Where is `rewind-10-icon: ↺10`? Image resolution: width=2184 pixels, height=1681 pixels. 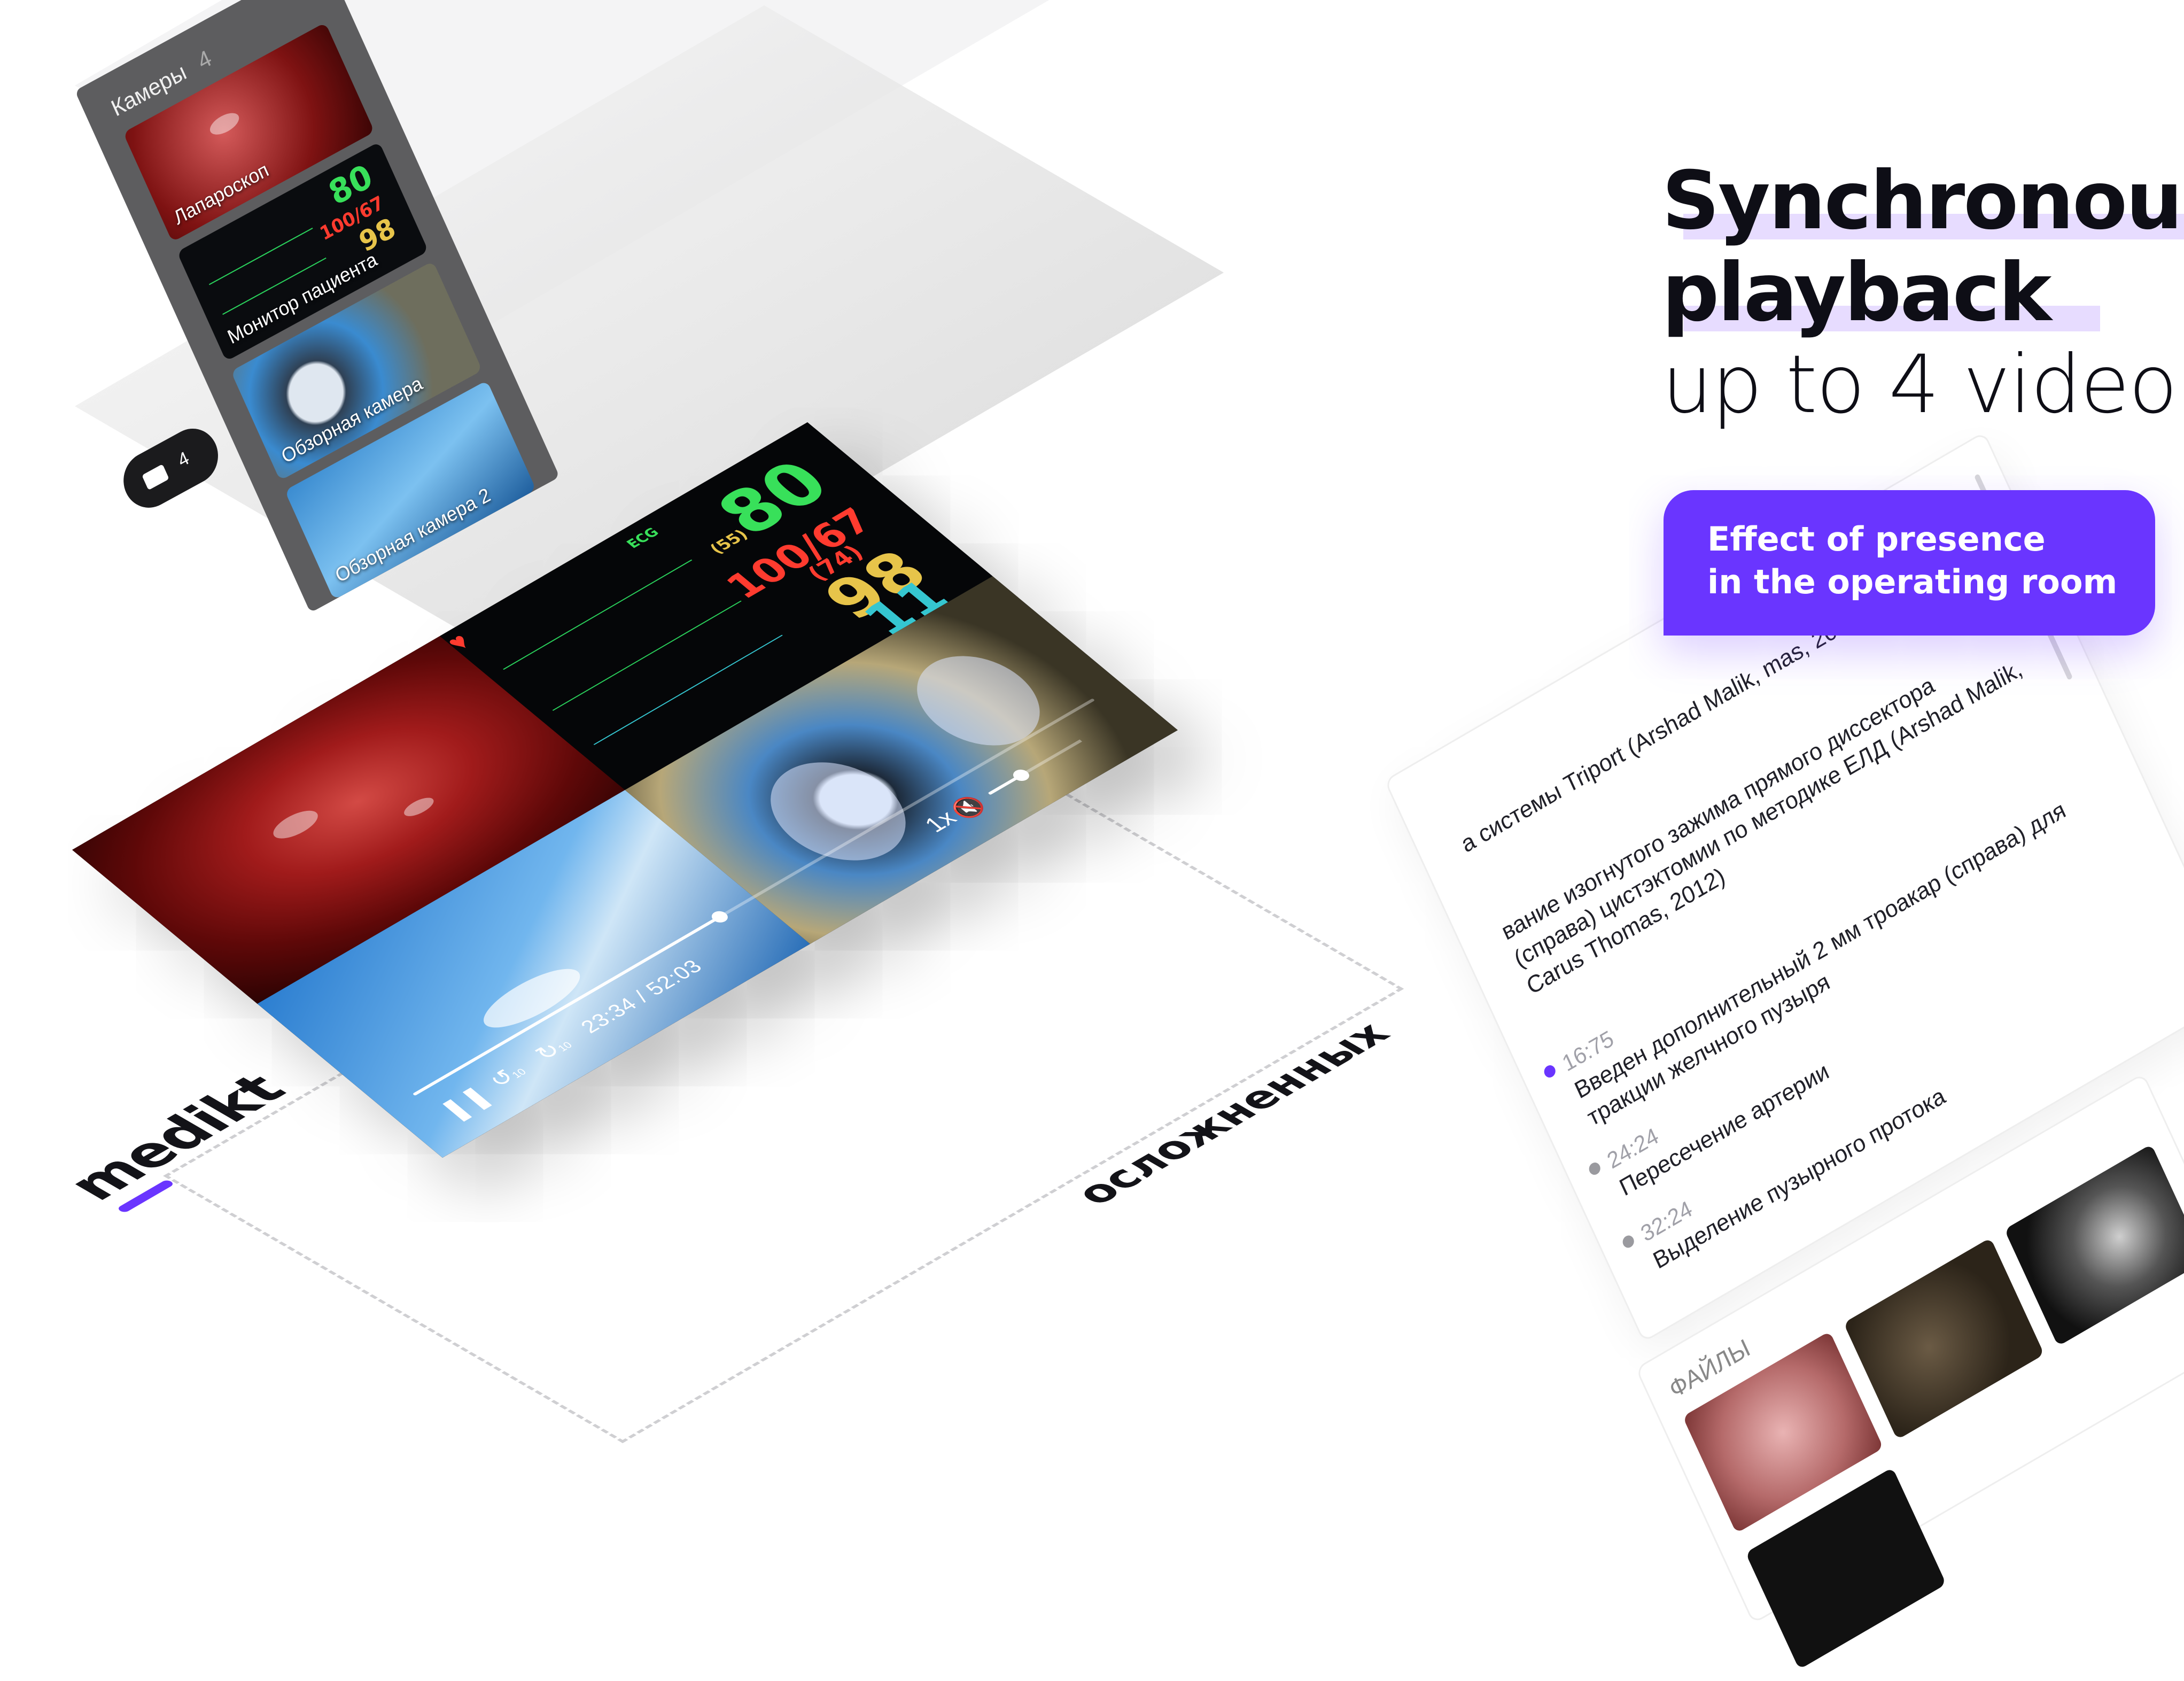 rewind-10-icon: ↺10 is located at coordinates (507, 1075).